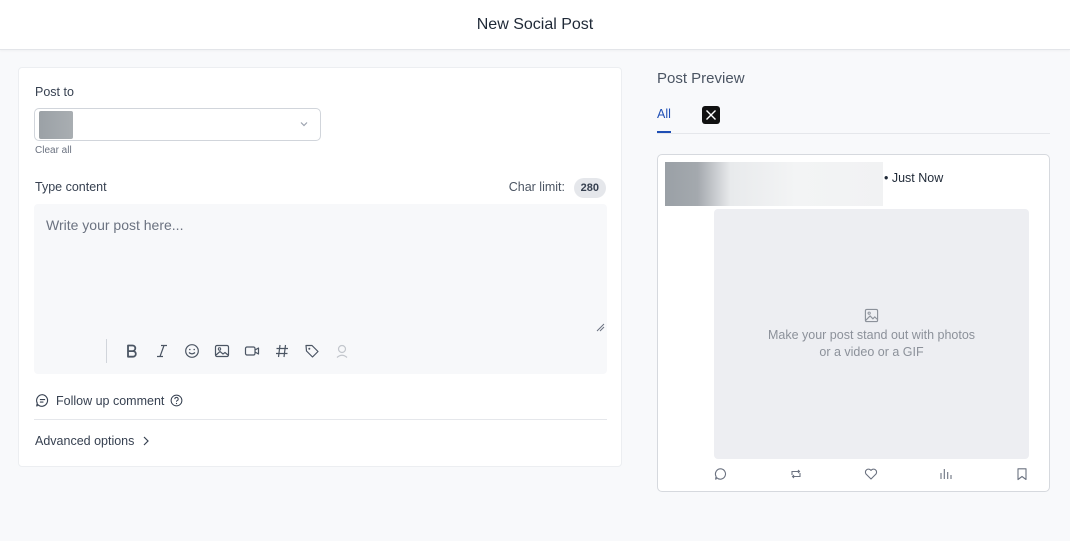 The height and width of the screenshot is (541, 1070). I want to click on preview-tabs: All, so click(853, 117).